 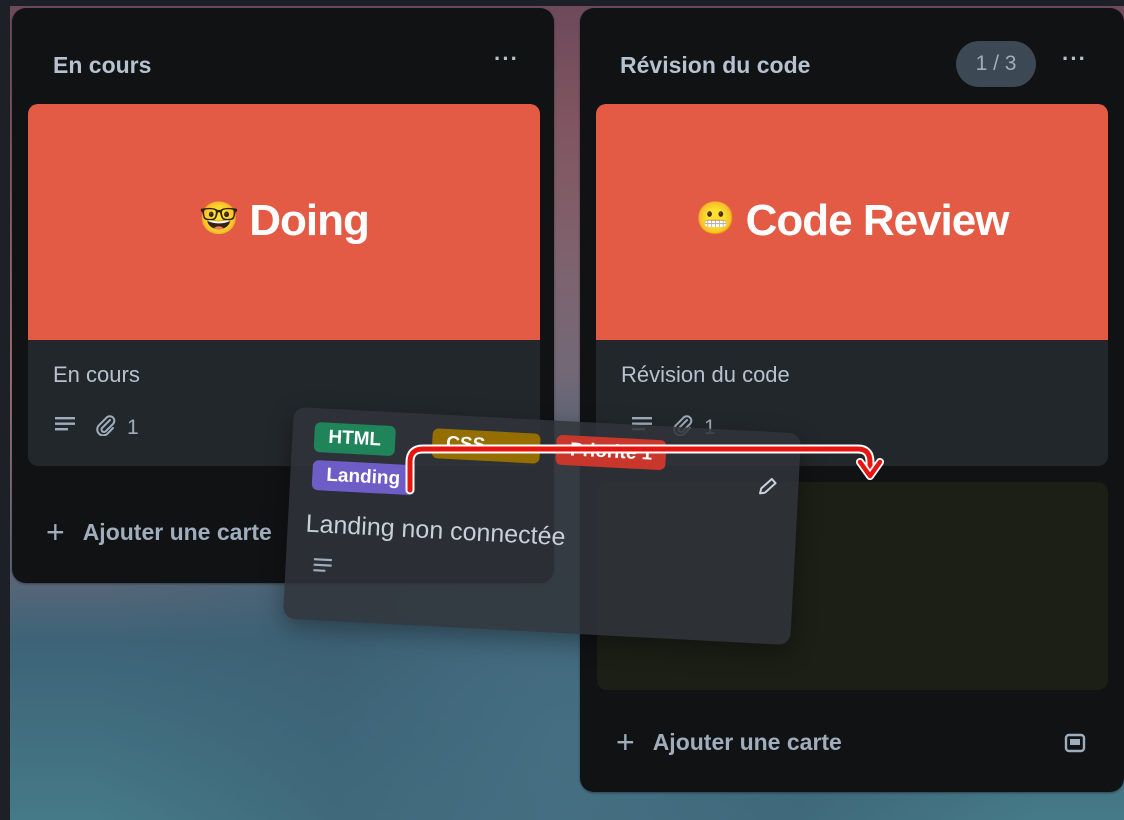 What do you see at coordinates (1075, 743) in the screenshot?
I see `card-template-icon` at bounding box center [1075, 743].